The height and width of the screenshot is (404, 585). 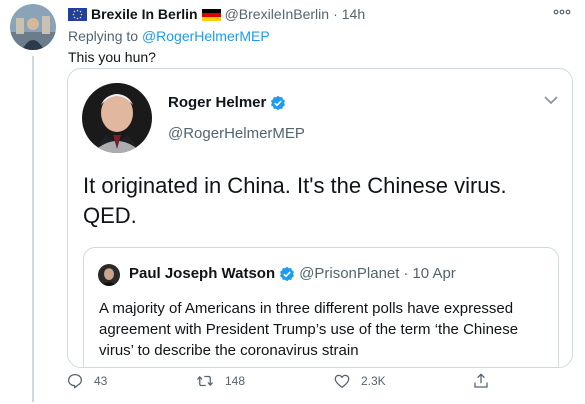 I want to click on eu-flag-icon, so click(x=77, y=14).